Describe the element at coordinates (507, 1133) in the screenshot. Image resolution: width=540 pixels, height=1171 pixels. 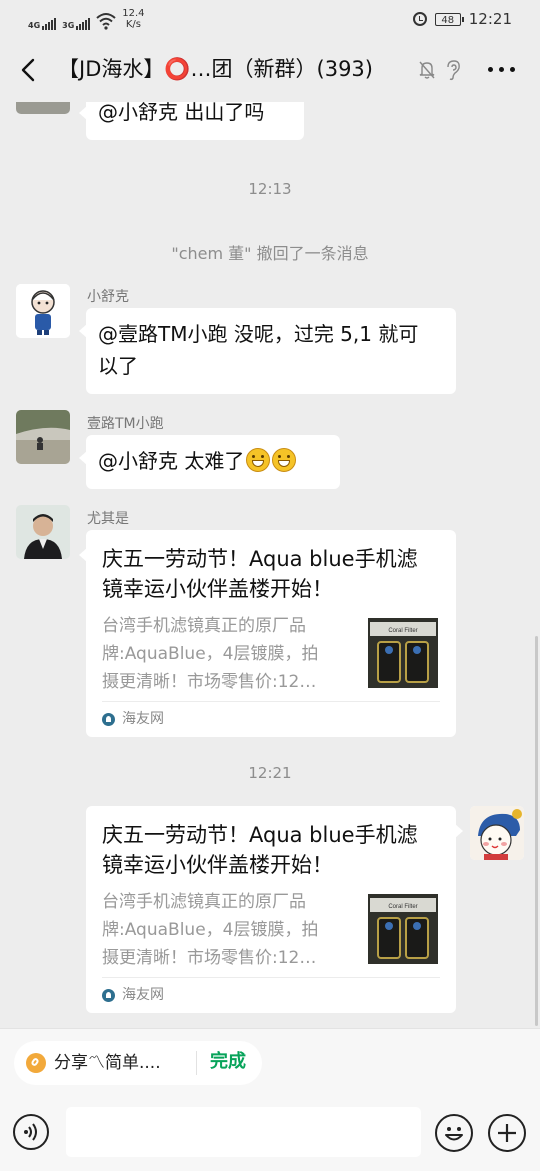
I see `plus-icon` at that location.